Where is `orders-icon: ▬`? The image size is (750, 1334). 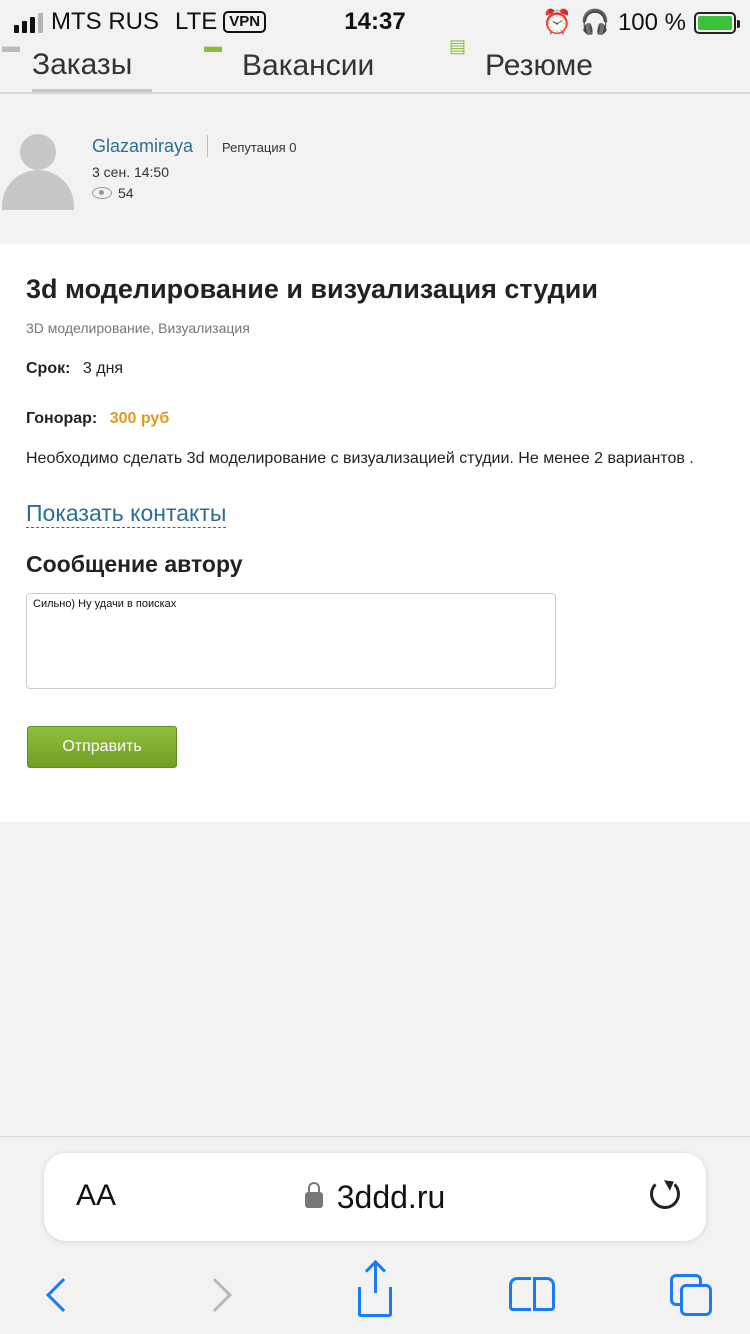 orders-icon: ▬ is located at coordinates (11, 46).